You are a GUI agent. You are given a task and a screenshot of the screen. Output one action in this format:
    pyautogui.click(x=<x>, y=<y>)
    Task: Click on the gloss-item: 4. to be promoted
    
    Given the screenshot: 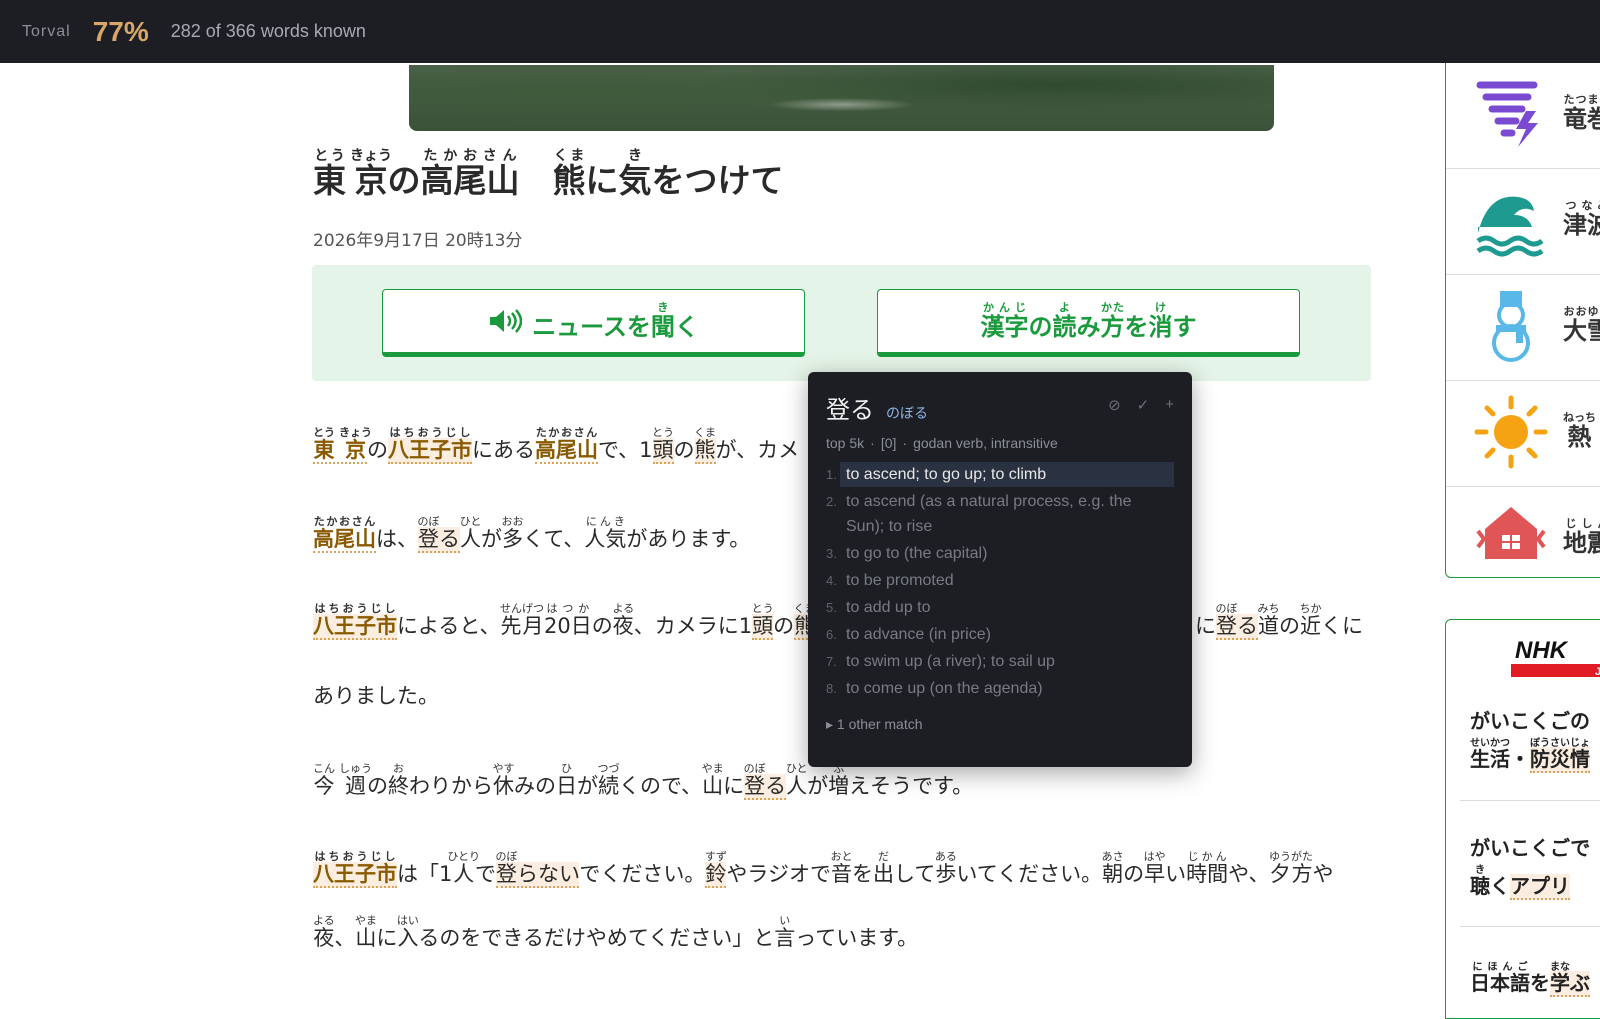 What is the action you would take?
    pyautogui.click(x=1000, y=580)
    